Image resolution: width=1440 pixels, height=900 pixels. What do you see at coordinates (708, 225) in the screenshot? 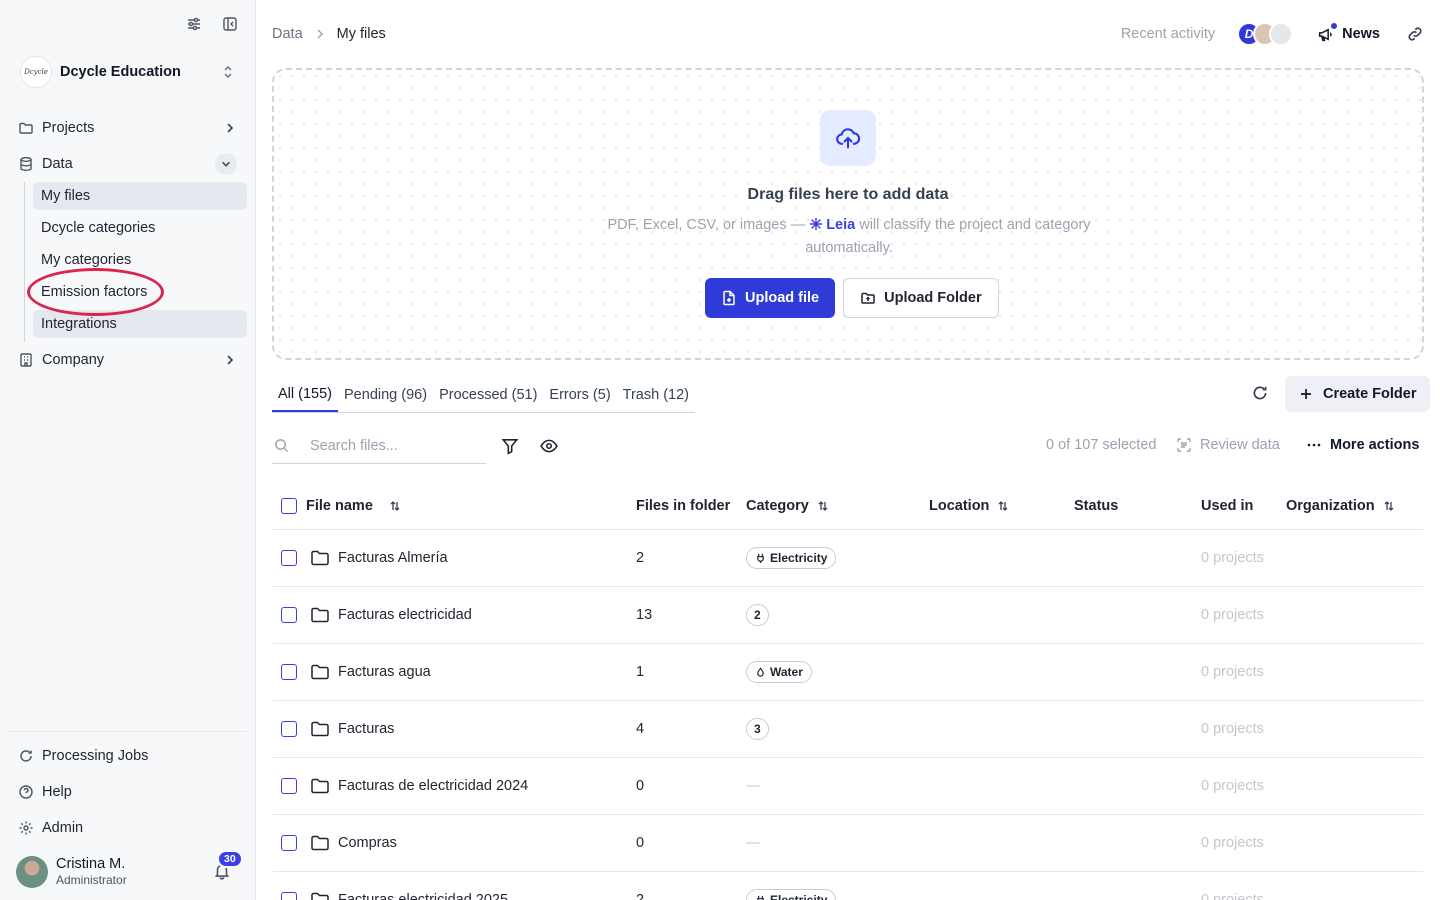
I see `dropzone-subtitle-pre: PDF, Excel, CSV, or images —` at bounding box center [708, 225].